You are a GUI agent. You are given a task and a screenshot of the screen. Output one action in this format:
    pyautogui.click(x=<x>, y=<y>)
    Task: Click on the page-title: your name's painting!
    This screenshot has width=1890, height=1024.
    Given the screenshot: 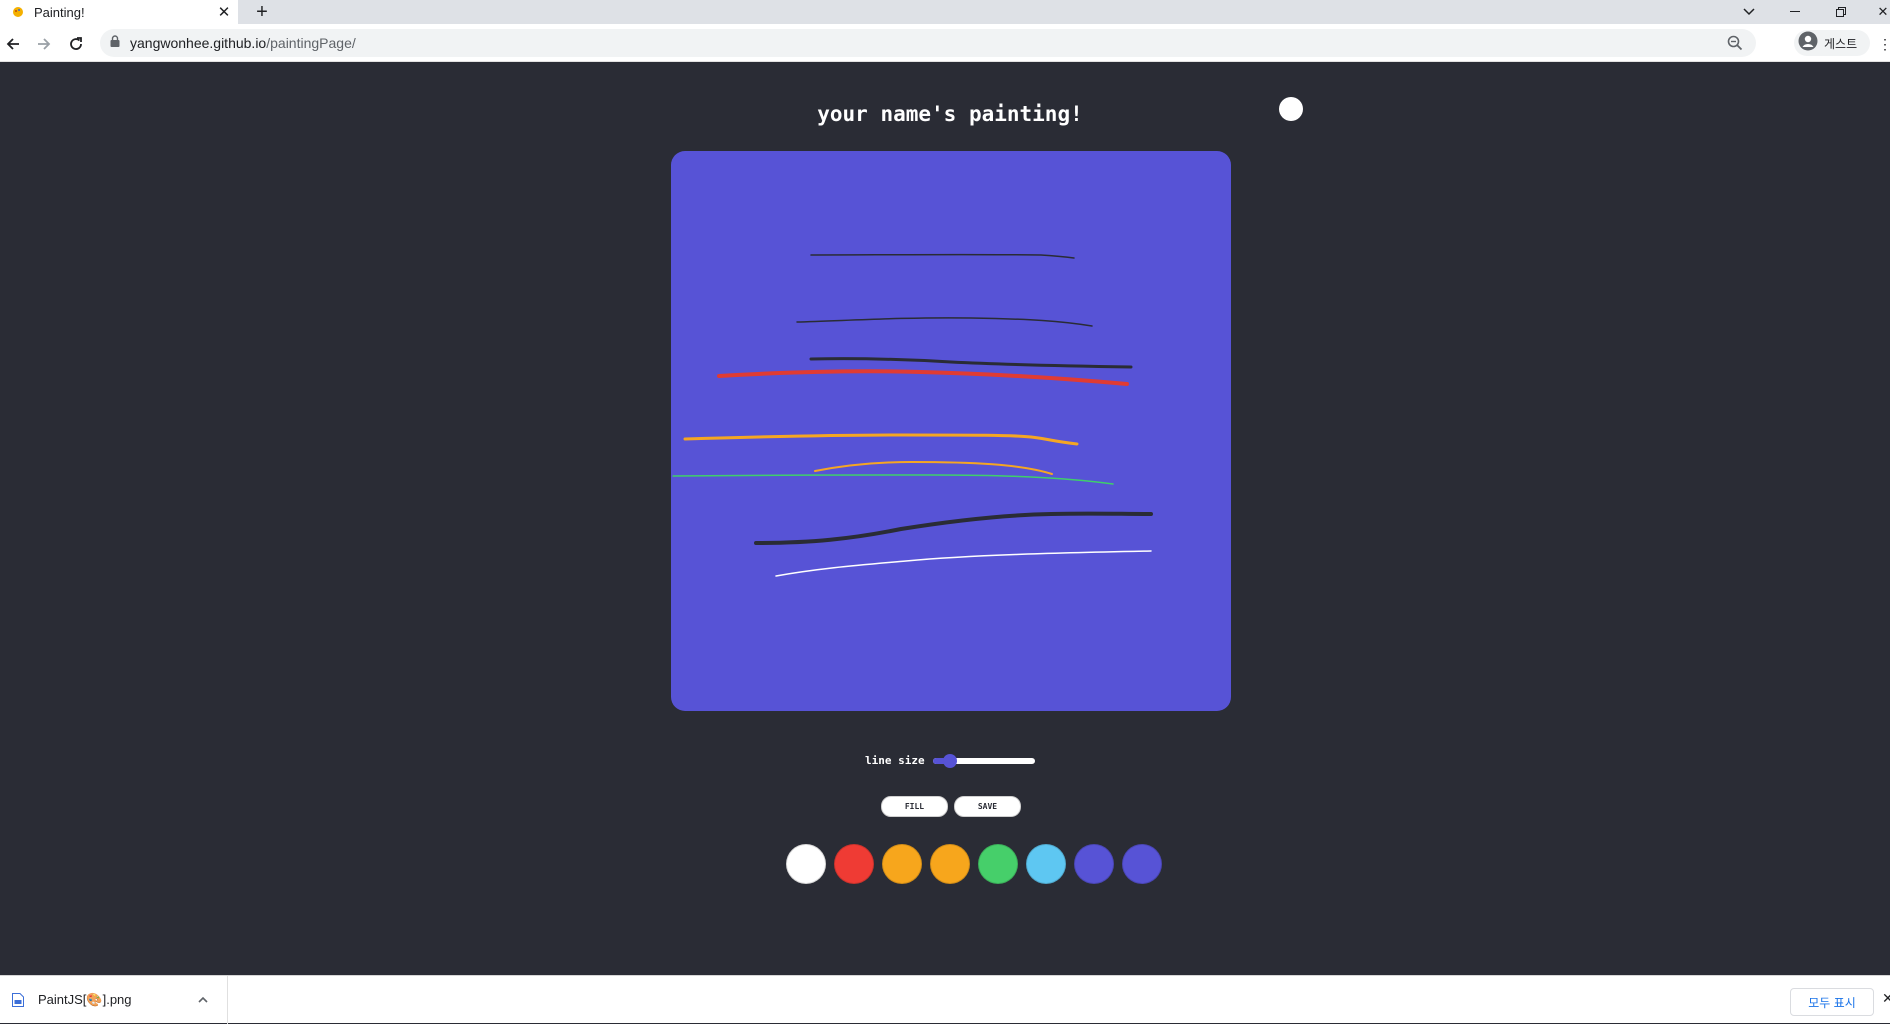 What is the action you would take?
    pyautogui.click(x=950, y=114)
    